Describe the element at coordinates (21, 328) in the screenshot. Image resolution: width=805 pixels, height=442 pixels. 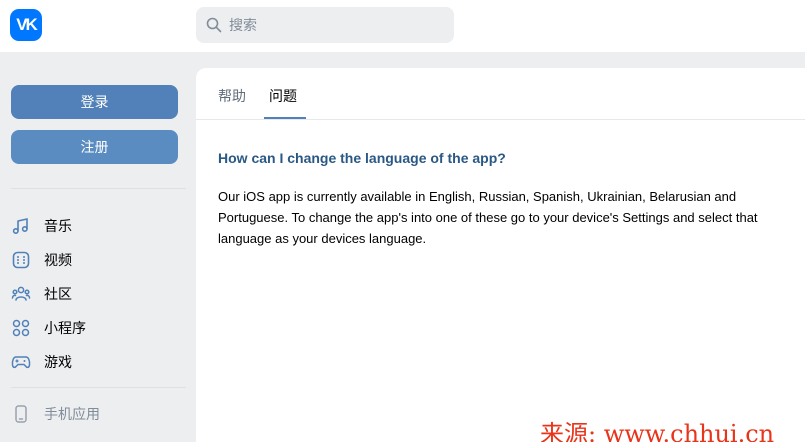
I see `mini-apps-icon` at that location.